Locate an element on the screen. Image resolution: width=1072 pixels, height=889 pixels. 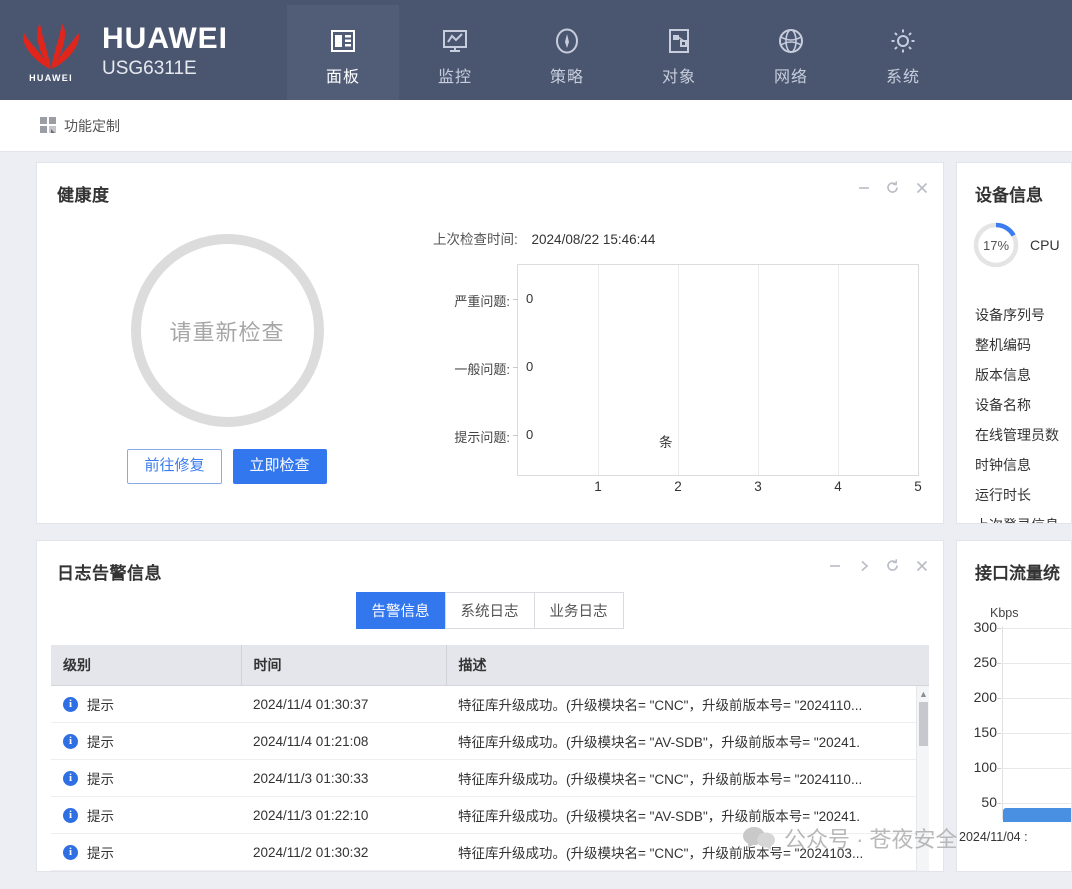
tick-severe is located at coordinates (515, 299).